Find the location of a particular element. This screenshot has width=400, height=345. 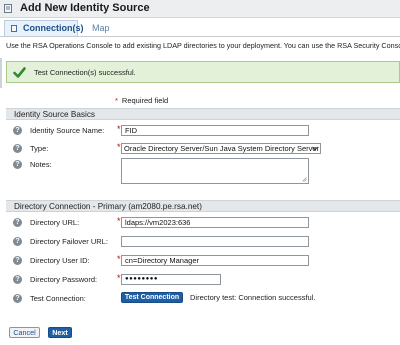

section-identity-basics: Identity Source Basics is located at coordinates (203, 114).